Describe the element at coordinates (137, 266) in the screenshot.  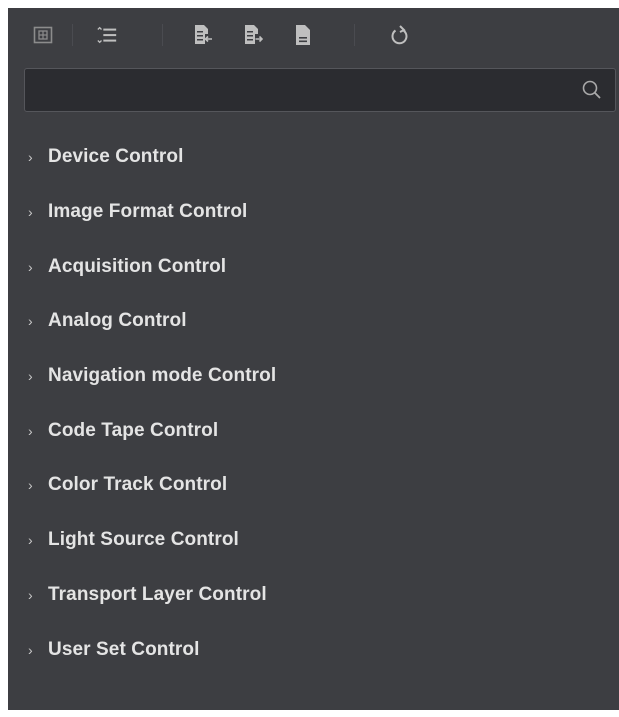
I see `tree-item-label: Acquisition Control` at that location.